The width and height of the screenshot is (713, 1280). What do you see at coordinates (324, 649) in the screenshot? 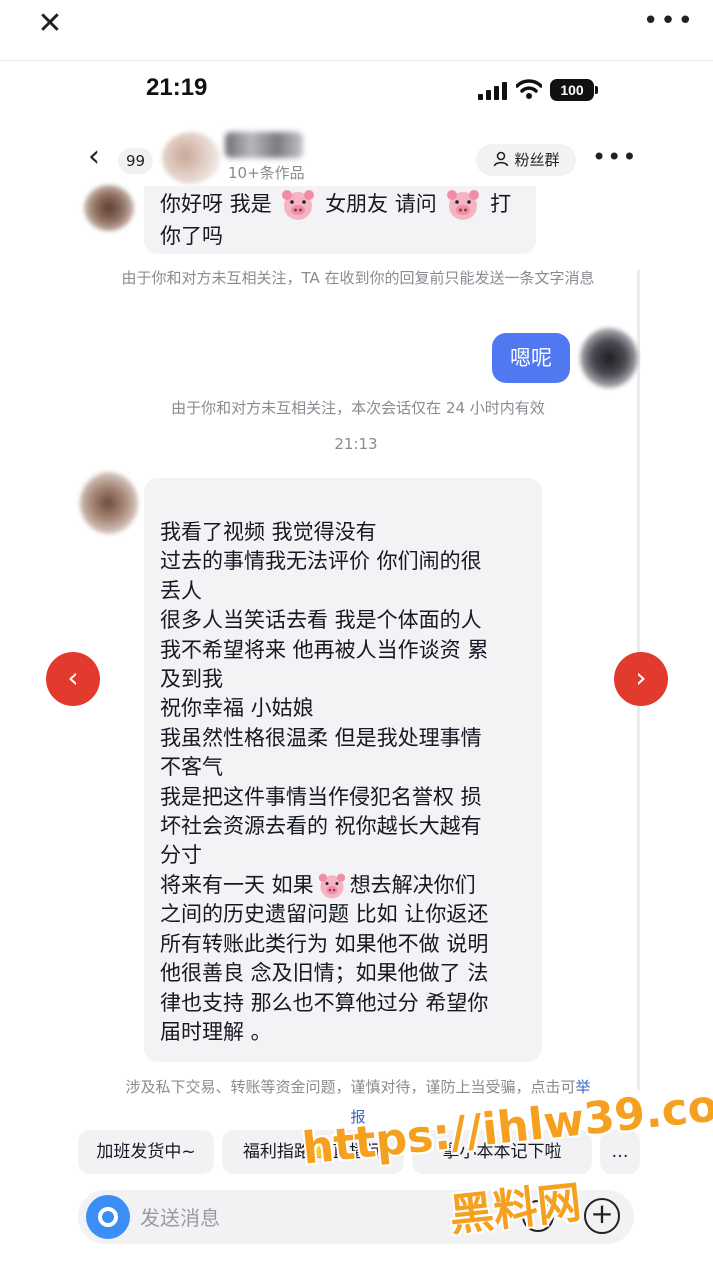
I see `message-line: 我不希望将来 他再被人当作谈资 累` at bounding box center [324, 649].